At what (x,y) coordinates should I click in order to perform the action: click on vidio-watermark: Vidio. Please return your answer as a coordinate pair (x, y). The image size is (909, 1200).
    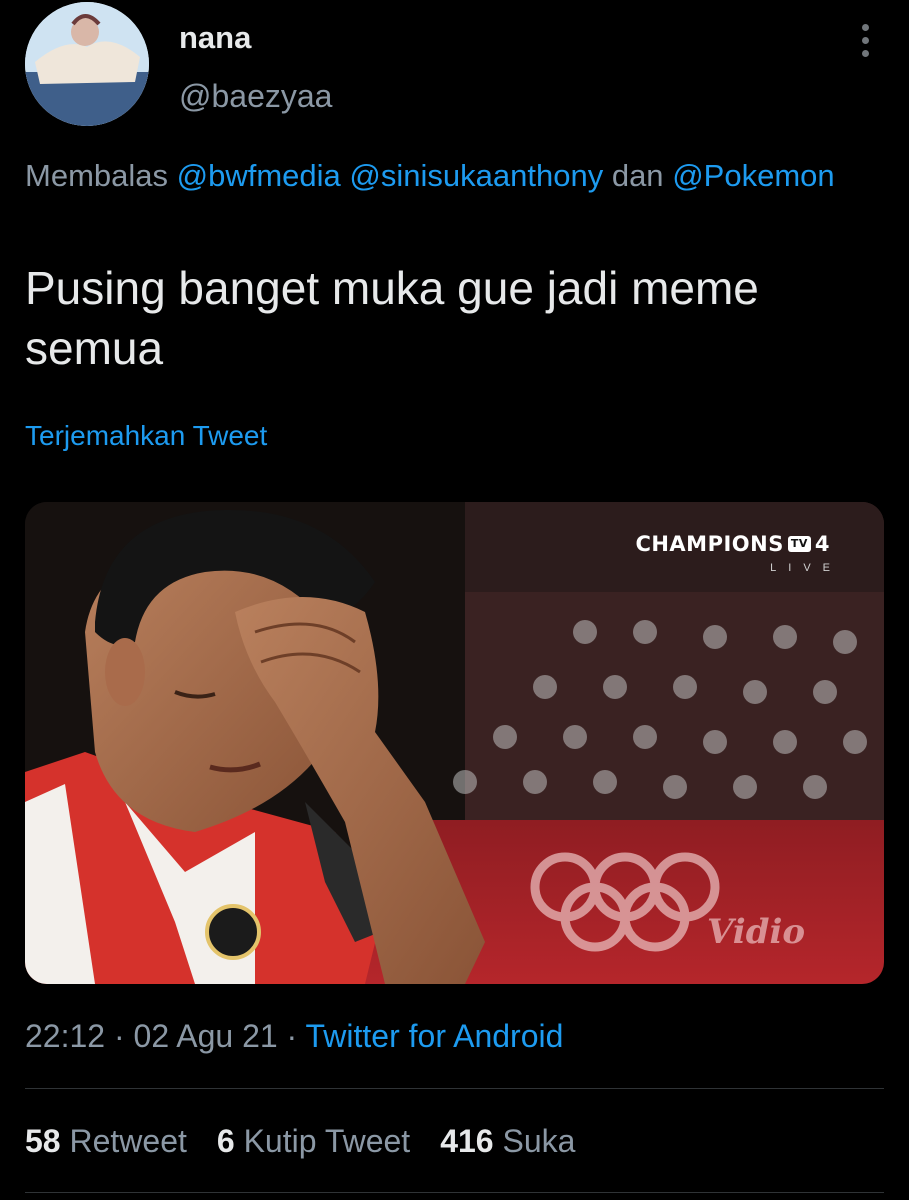
    Looking at the image, I should click on (756, 932).